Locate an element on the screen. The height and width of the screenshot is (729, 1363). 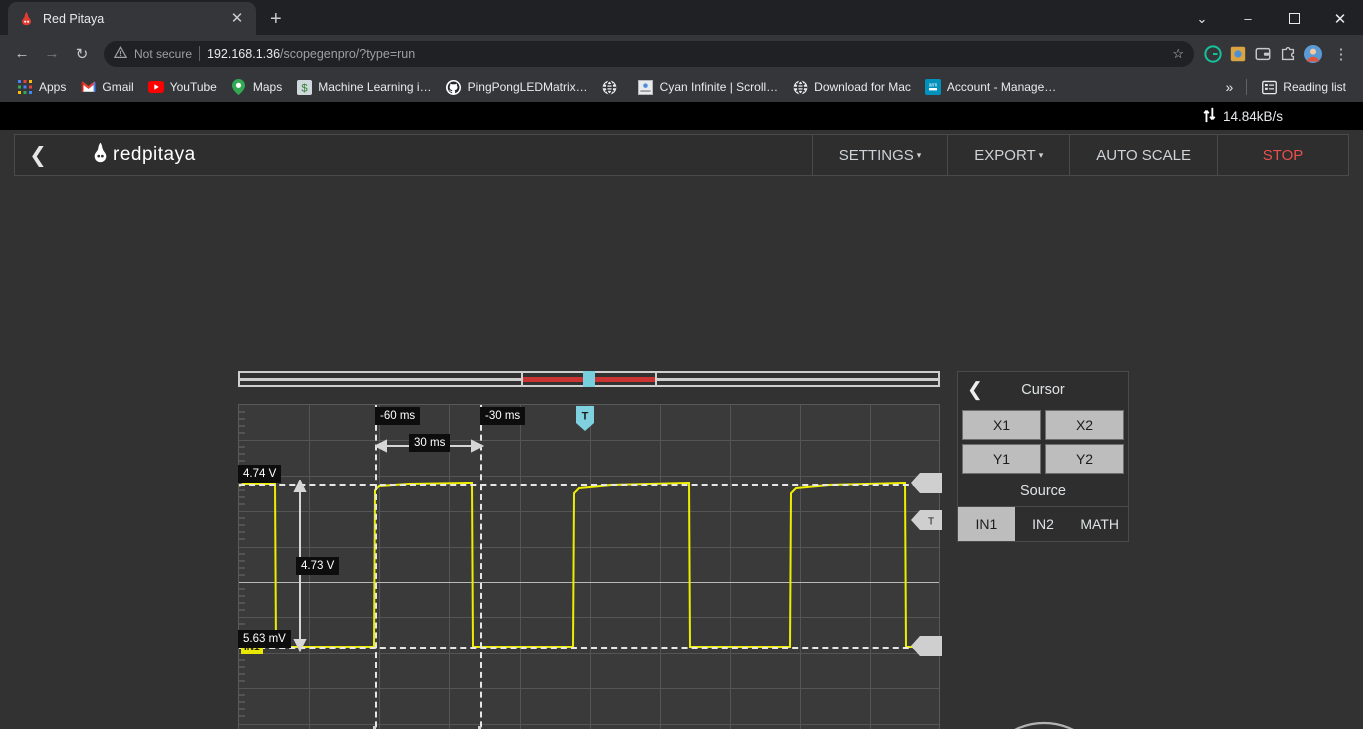
cursor-x1-button: X1 is located at coordinates (1001, 425).